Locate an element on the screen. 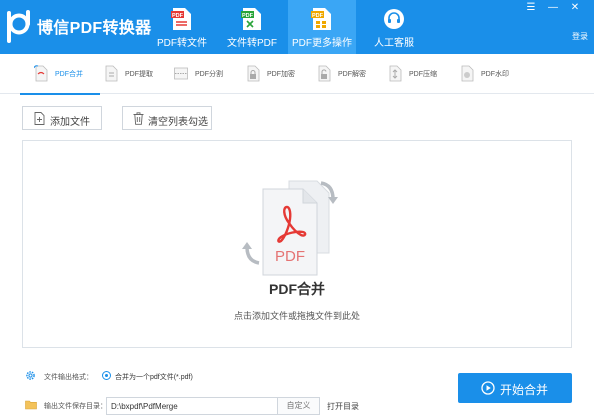 This screenshot has height=419, width=594. output-format-label: 文件输出格式： is located at coordinates (68, 377).